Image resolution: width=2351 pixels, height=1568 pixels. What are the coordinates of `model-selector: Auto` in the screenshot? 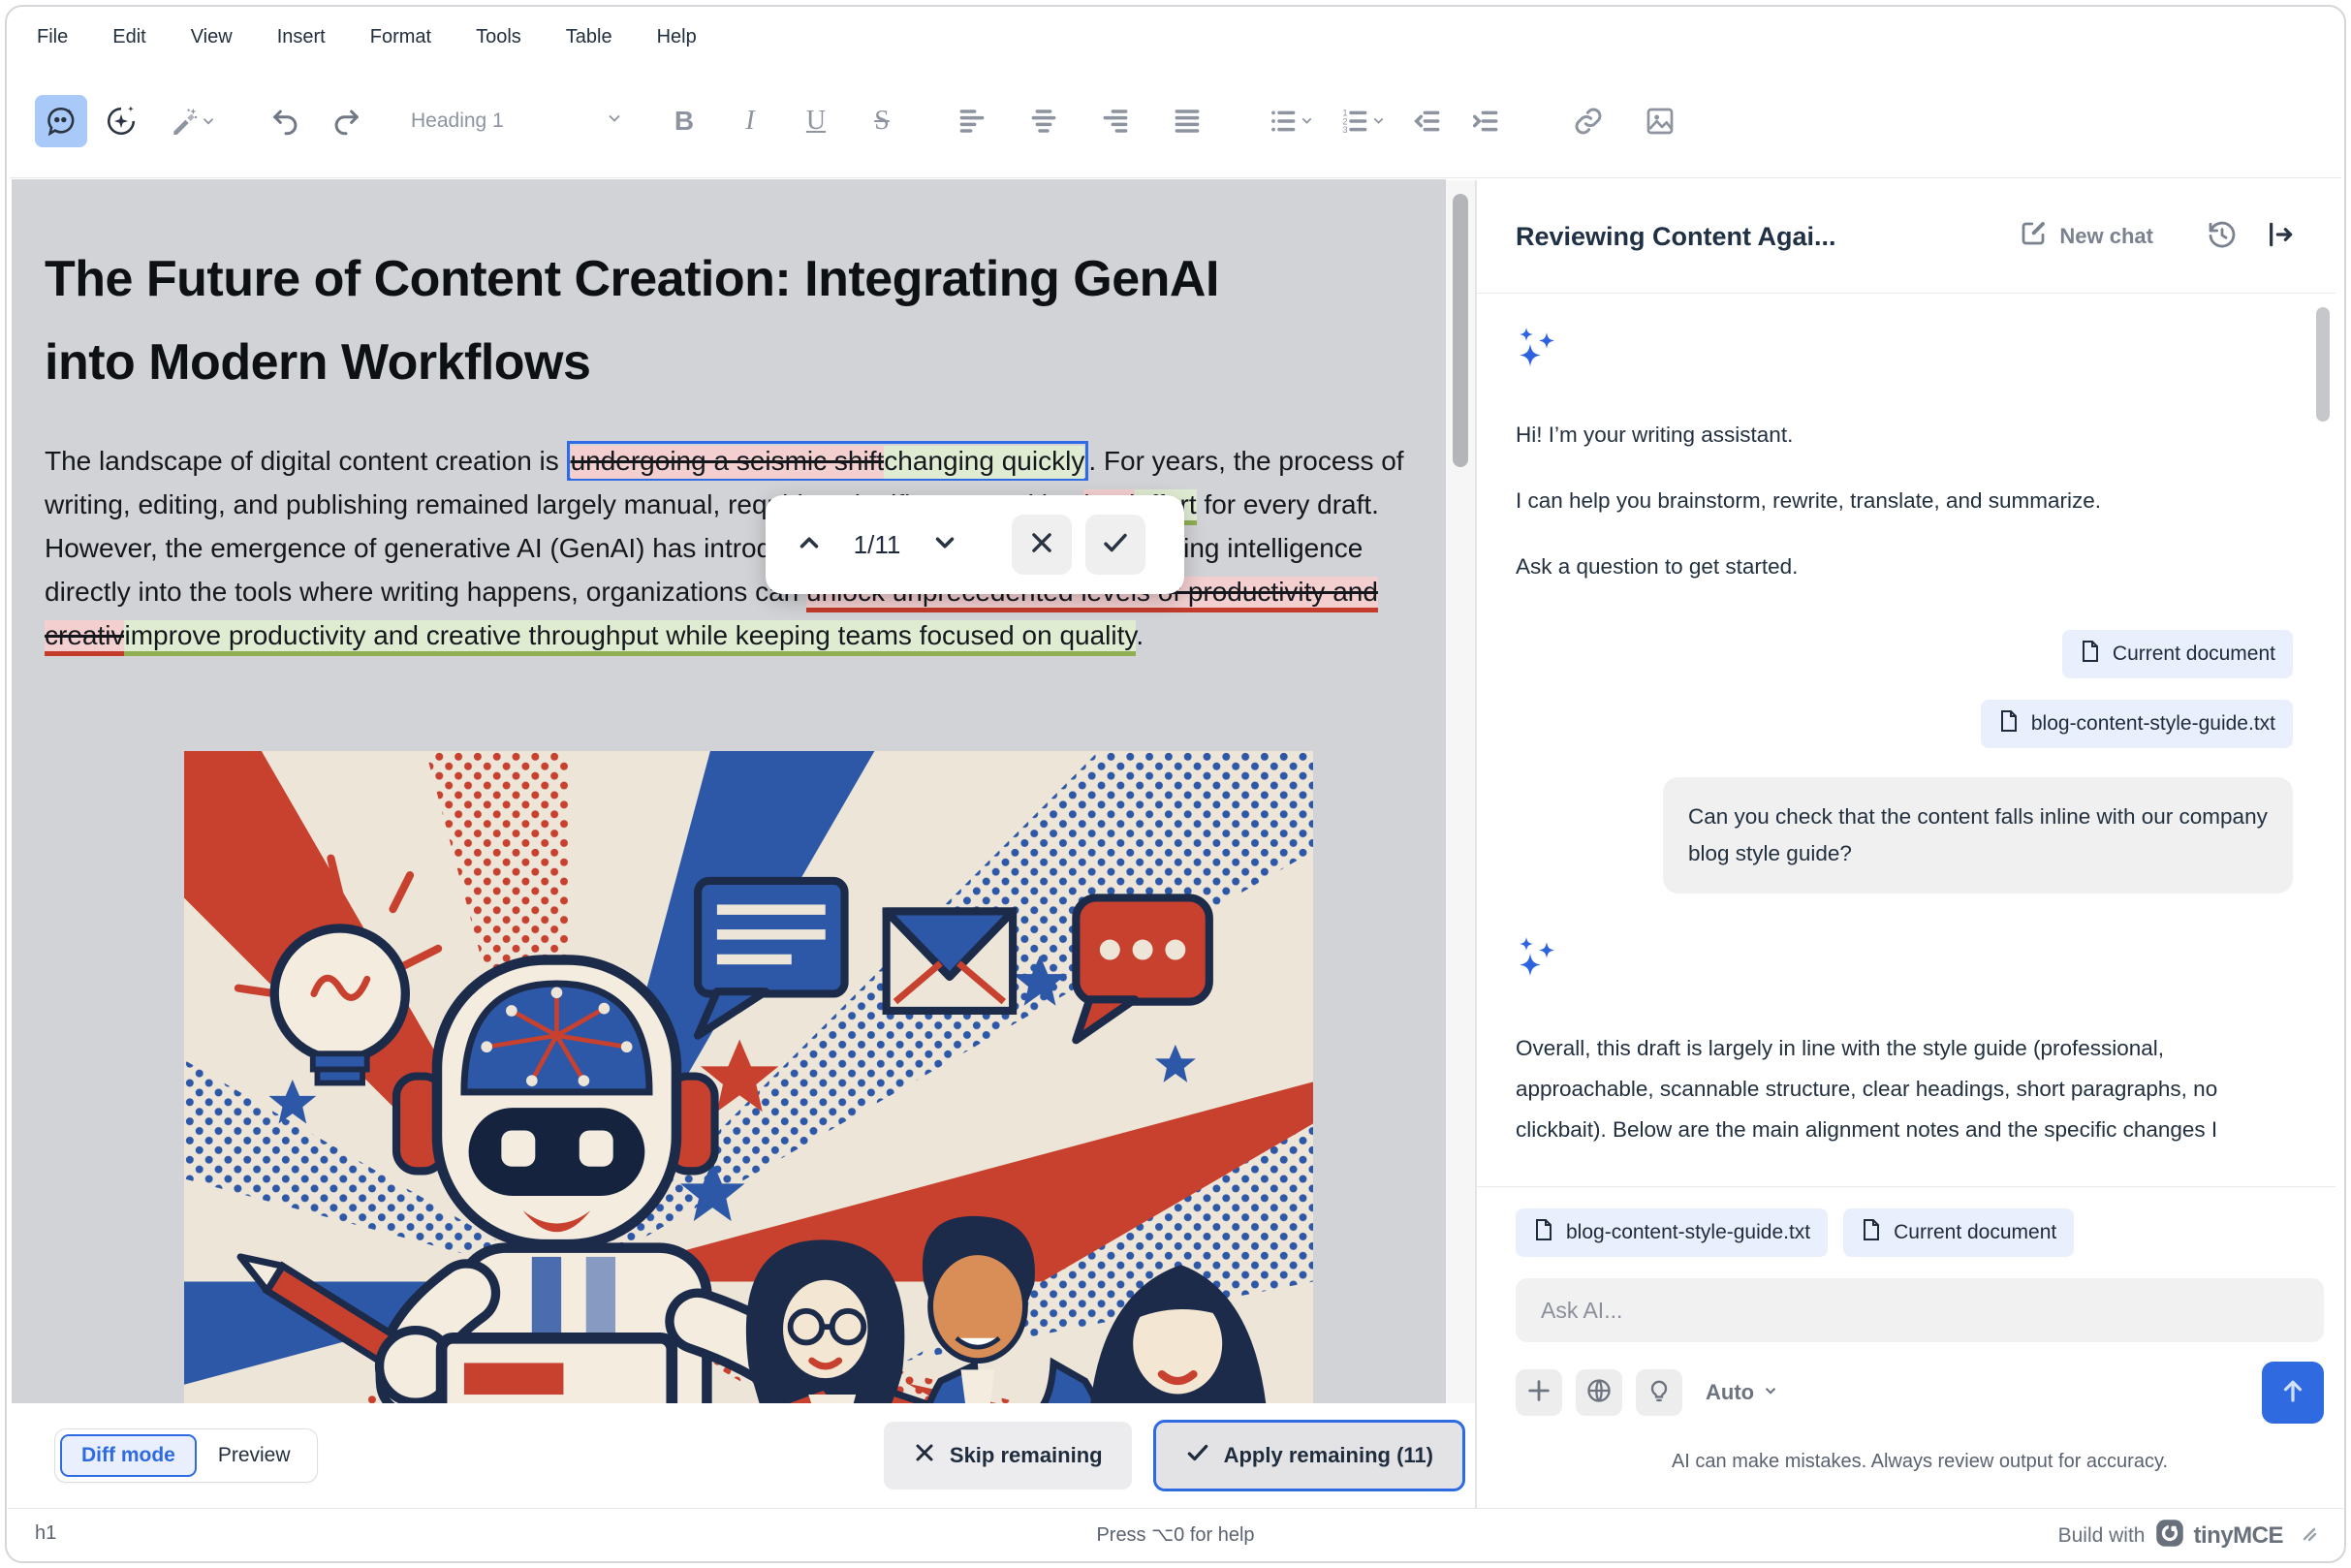 It's located at (1742, 1393).